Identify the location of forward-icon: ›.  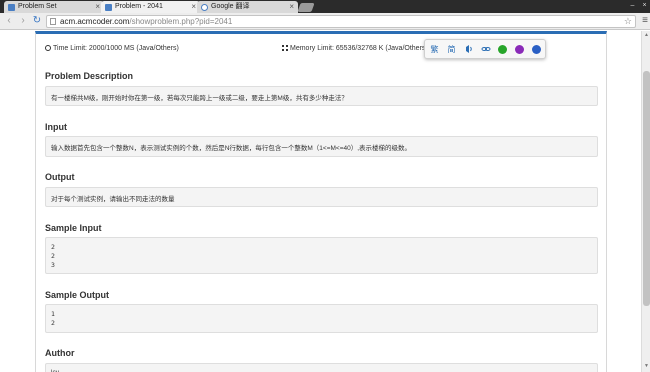
(23, 21).